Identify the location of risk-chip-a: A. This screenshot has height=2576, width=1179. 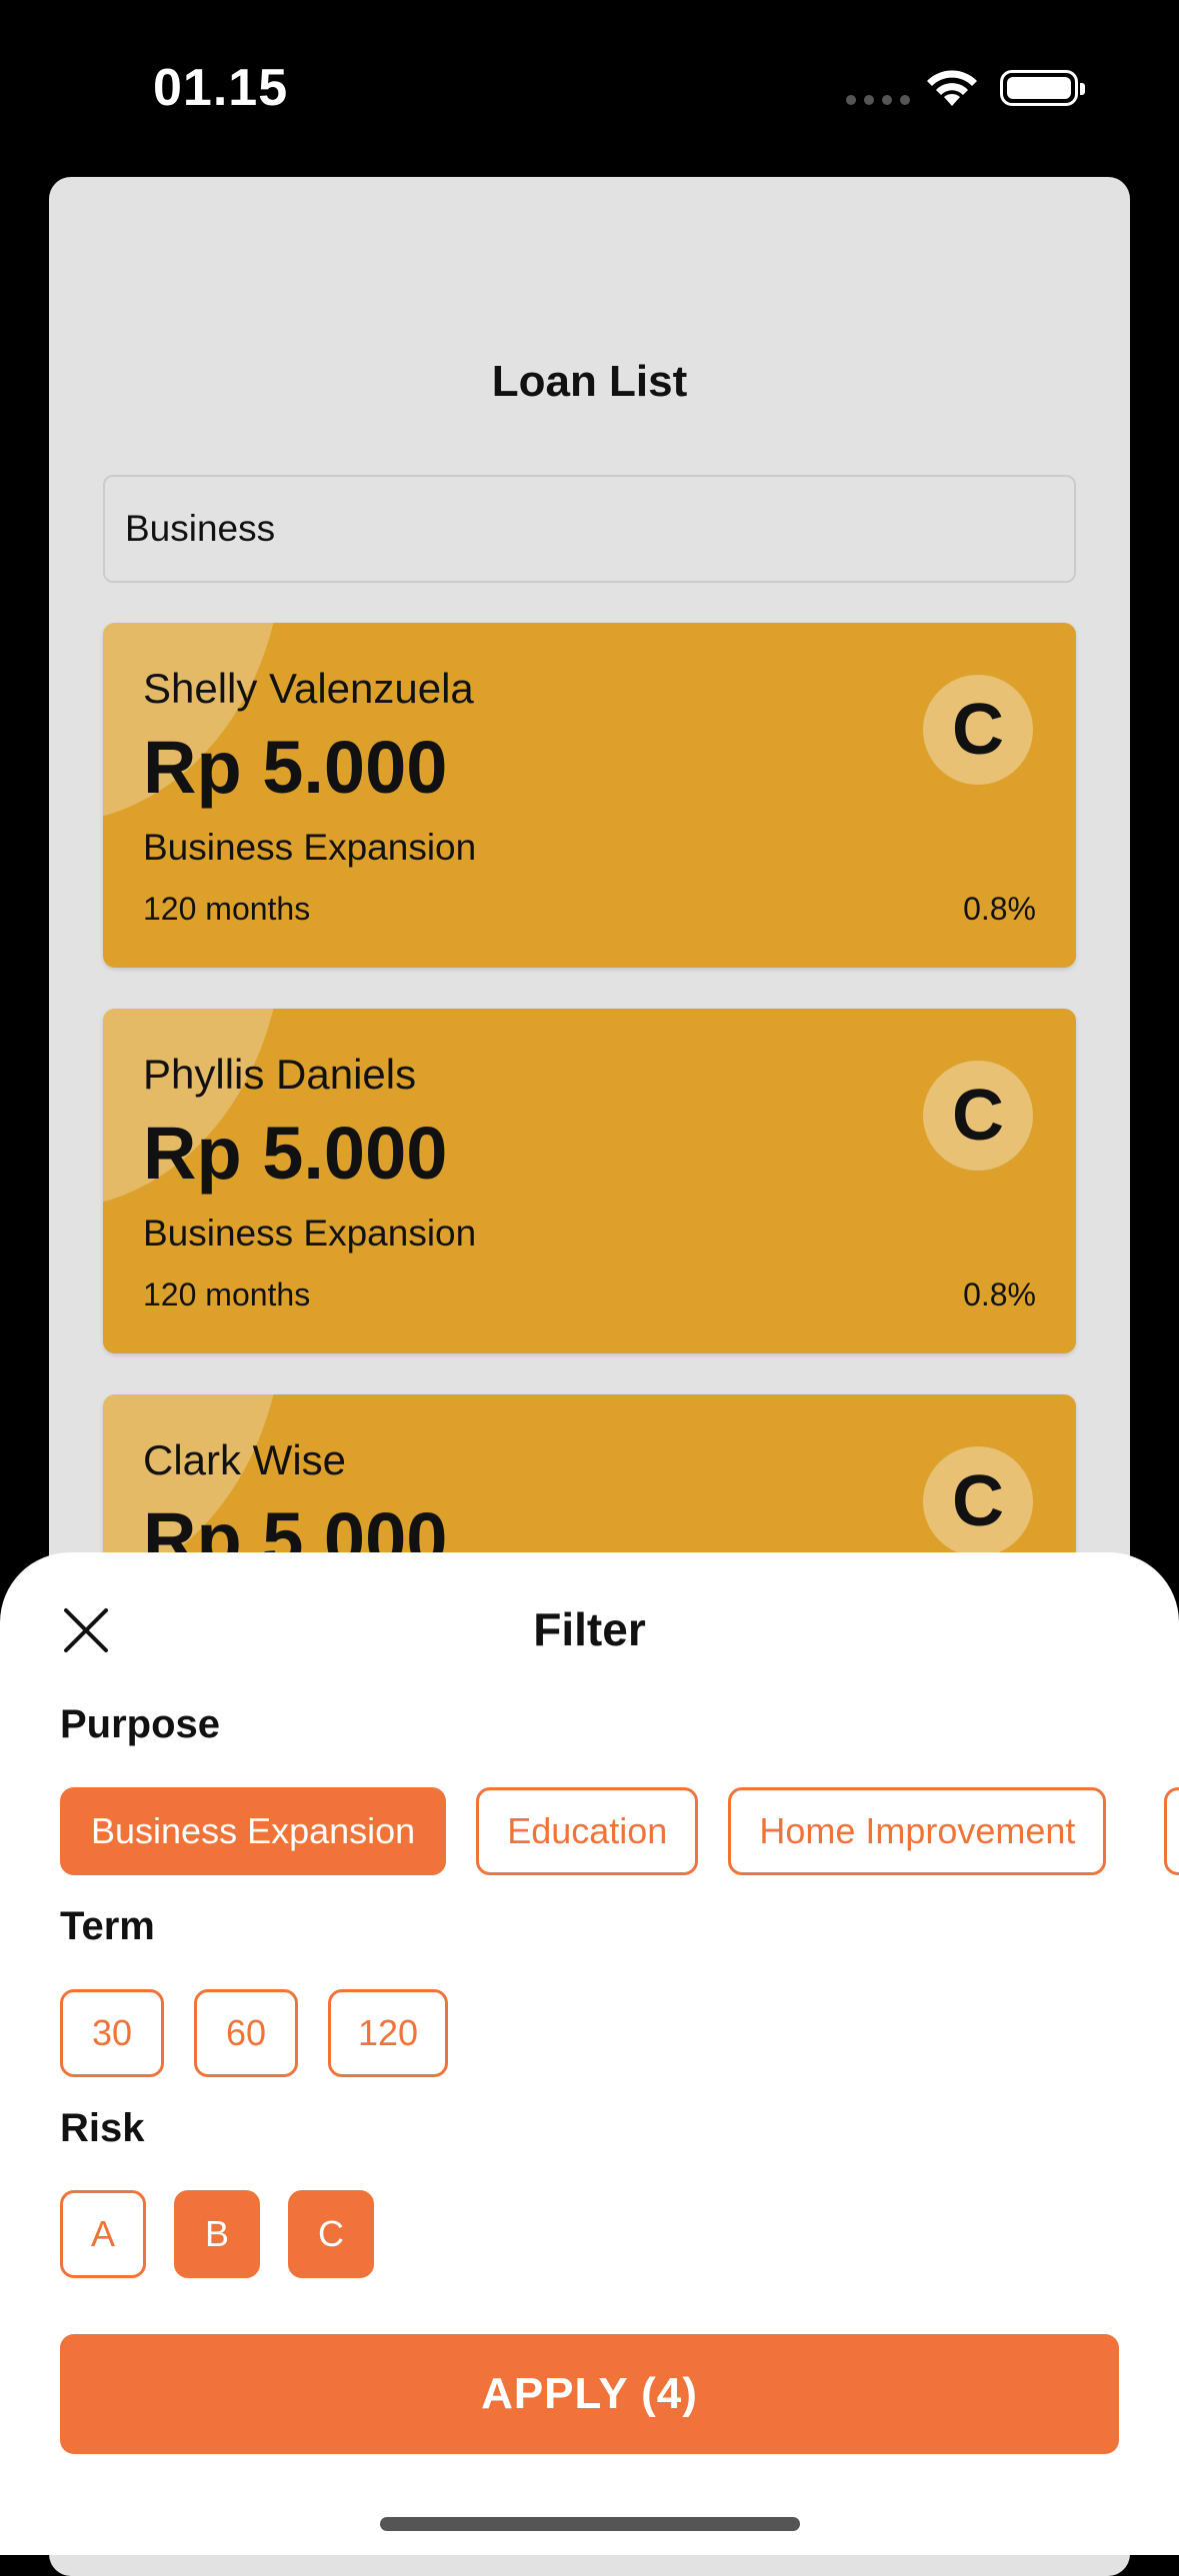
(103, 2234).